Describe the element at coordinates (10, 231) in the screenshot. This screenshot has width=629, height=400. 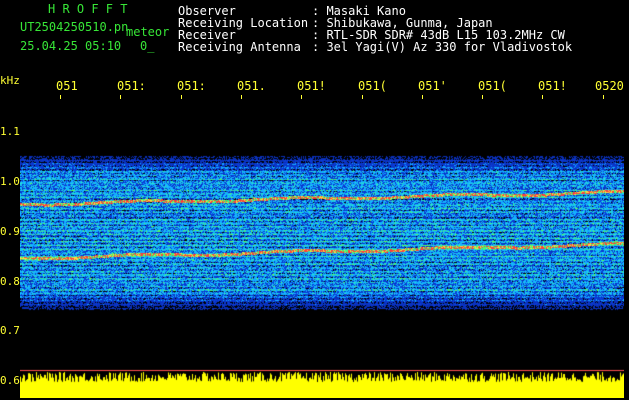
I see `y-tick-label: 0.9` at that location.